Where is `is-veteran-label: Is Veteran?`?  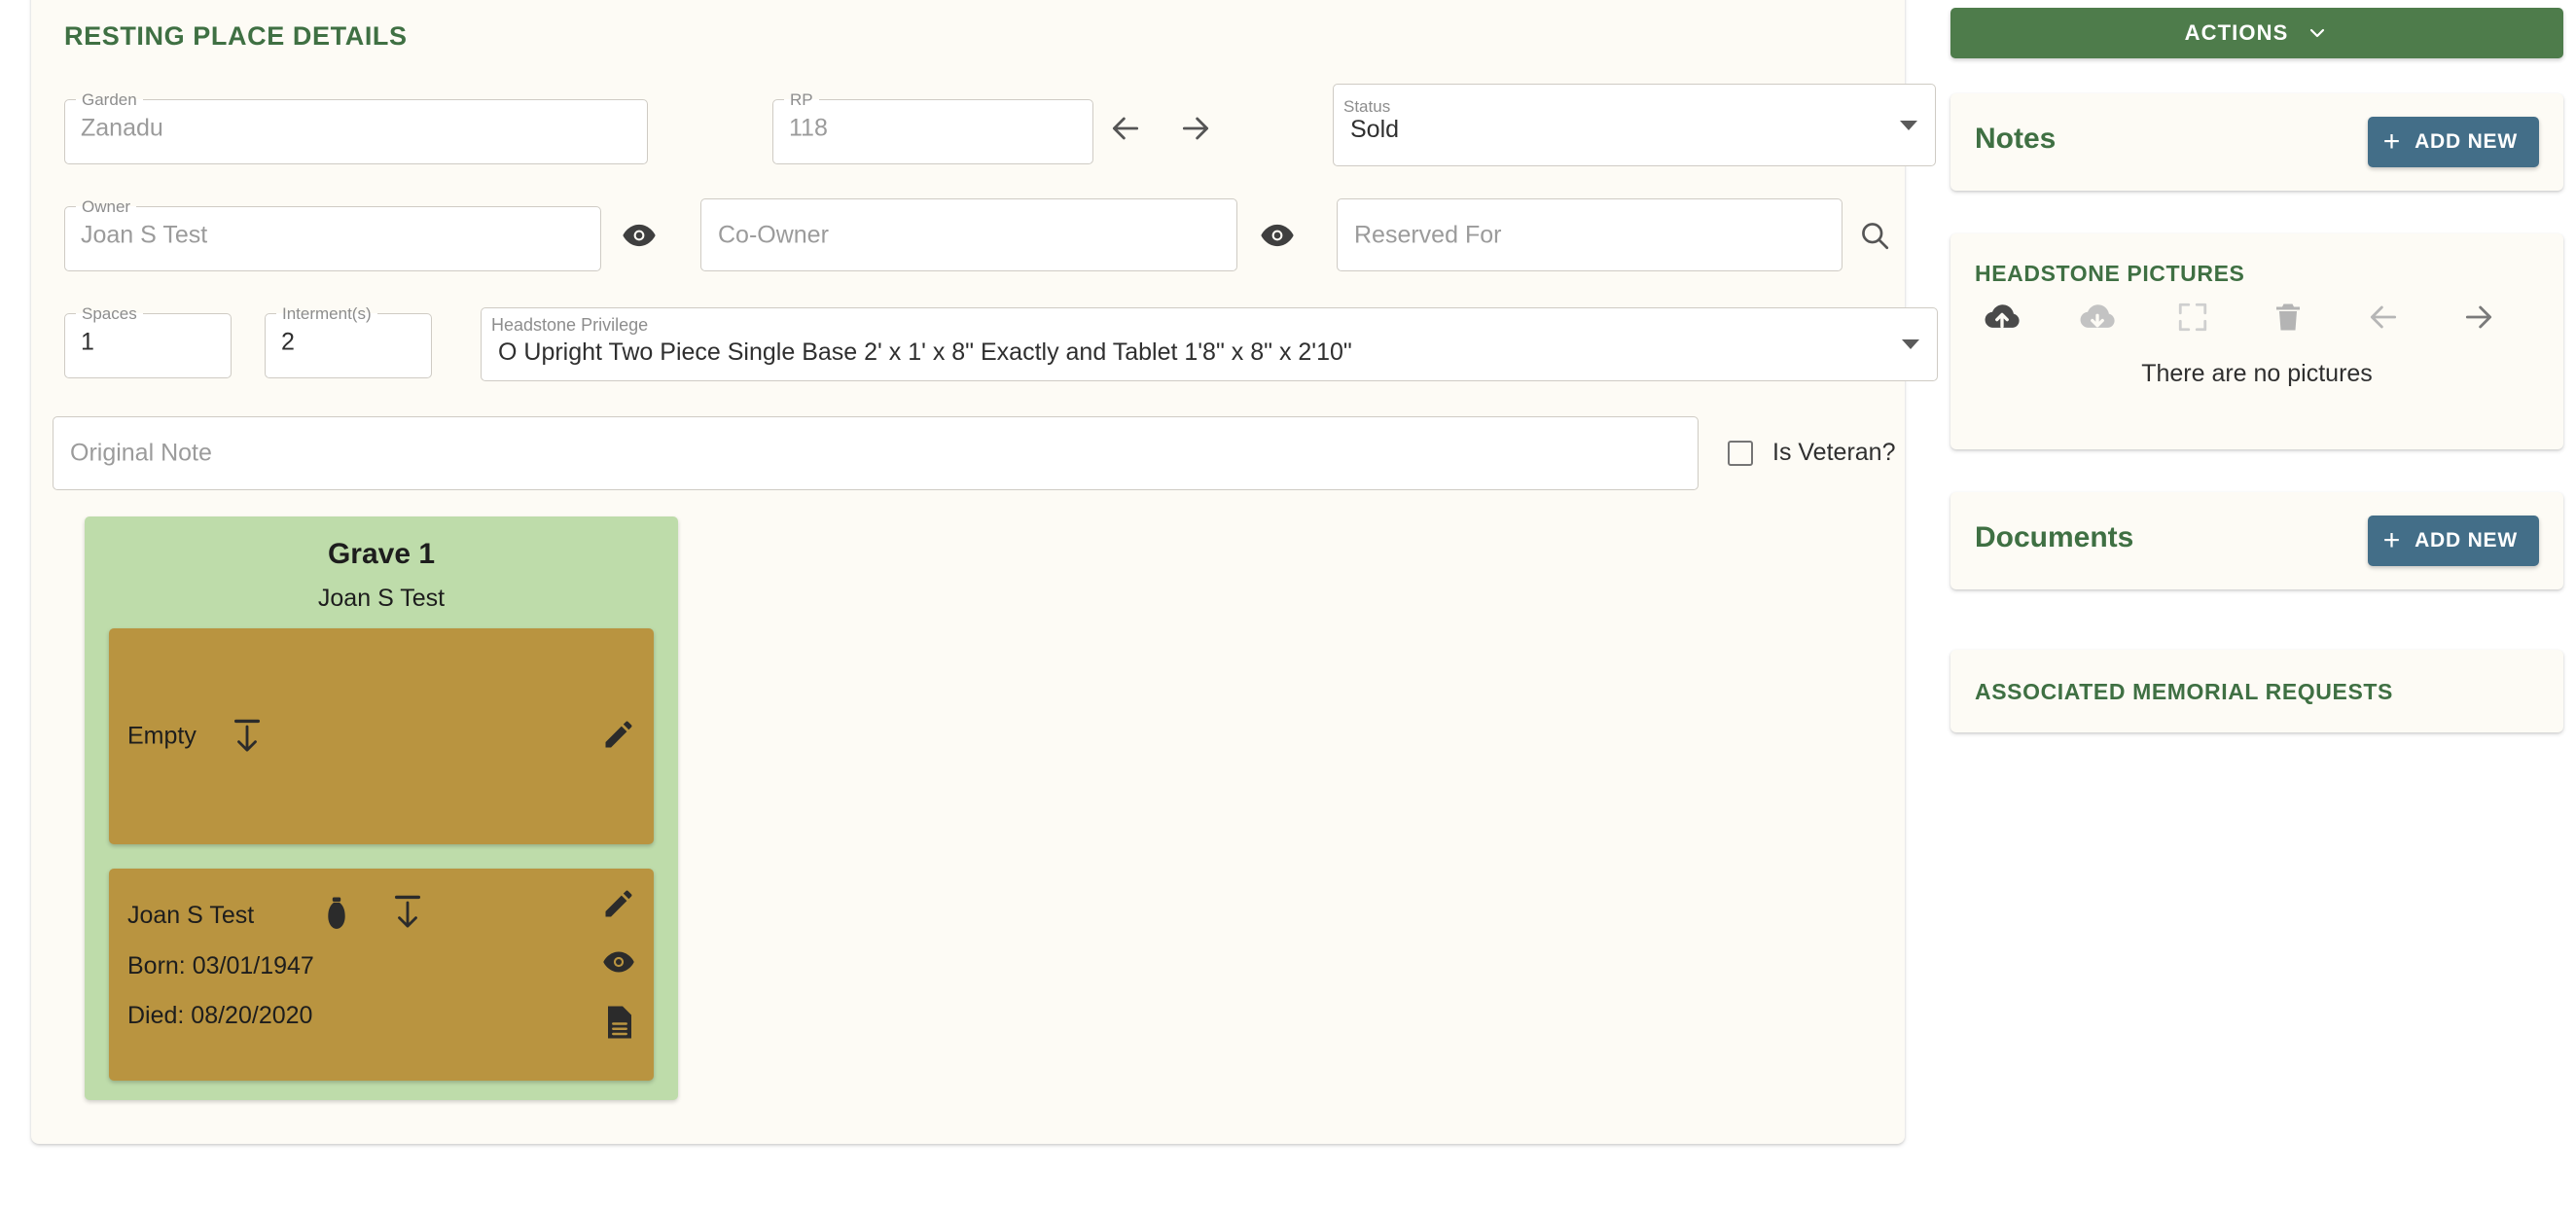 is-veteran-label: Is Veteran? is located at coordinates (1834, 453).